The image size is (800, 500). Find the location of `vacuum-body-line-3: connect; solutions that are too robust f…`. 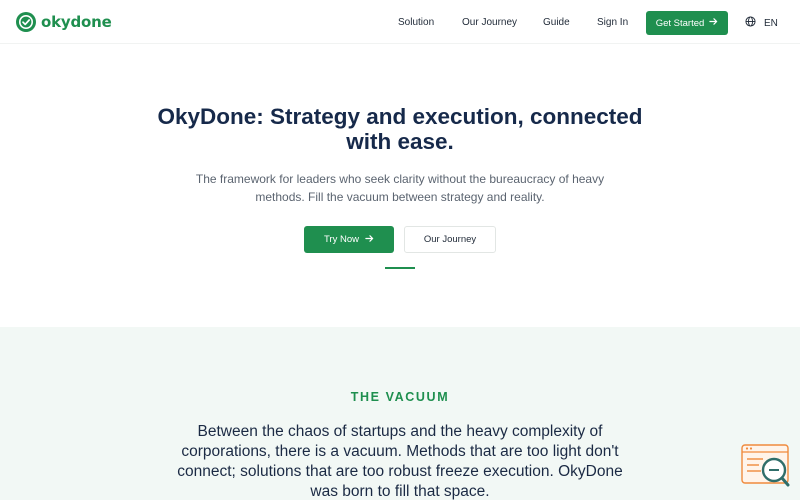

vacuum-body-line-3: connect; solutions that are too robust f… is located at coordinates (400, 471).